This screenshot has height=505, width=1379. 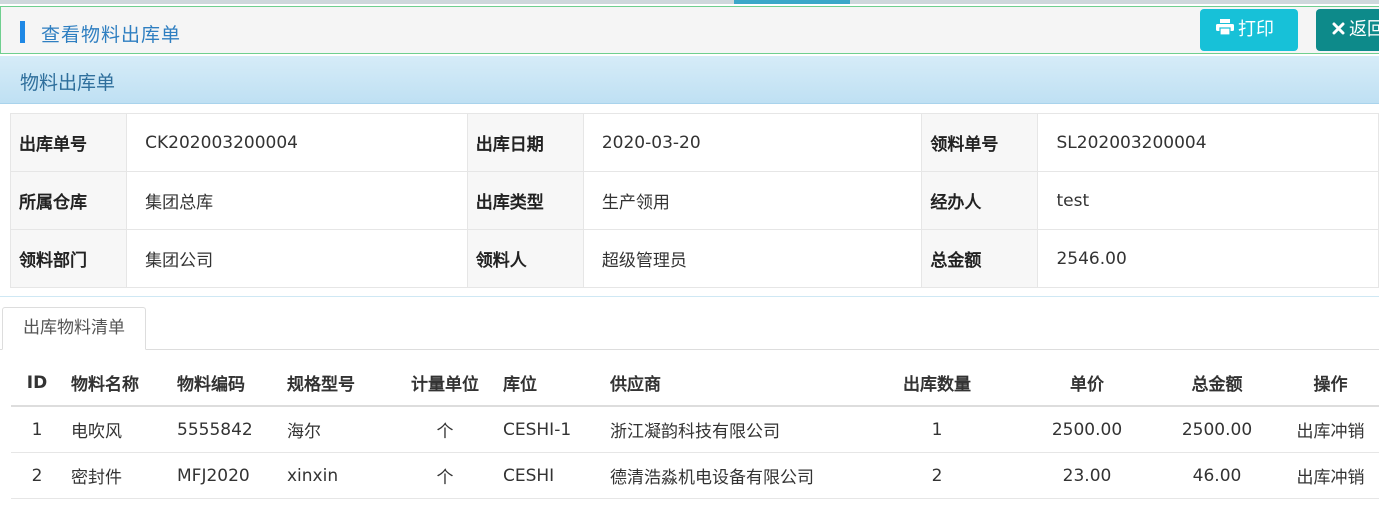 I want to click on panel-title: 物料出库单, so click(x=68, y=83).